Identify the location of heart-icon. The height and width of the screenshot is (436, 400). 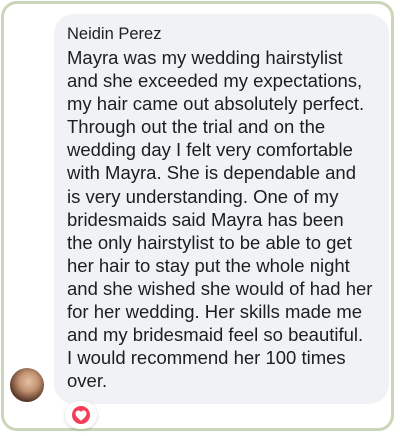
(81, 415).